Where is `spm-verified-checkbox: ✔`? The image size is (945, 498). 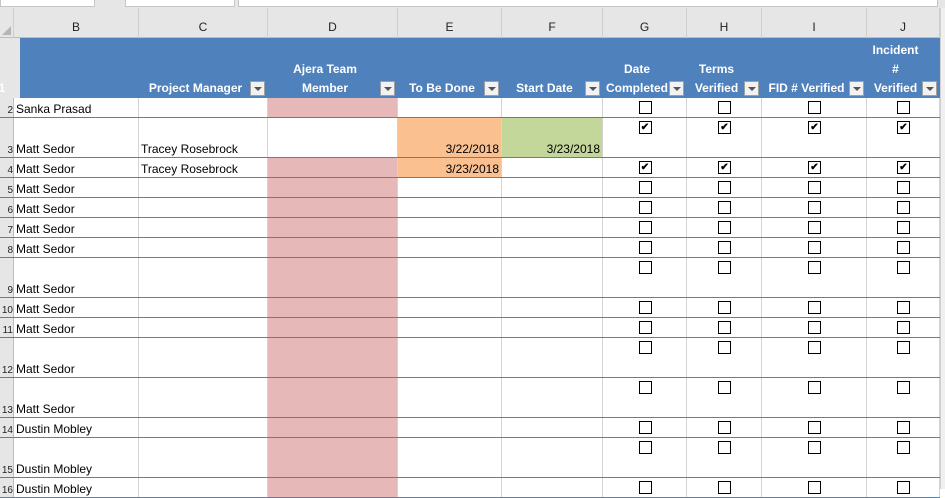 spm-verified-checkbox: ✔ is located at coordinates (903, 167).